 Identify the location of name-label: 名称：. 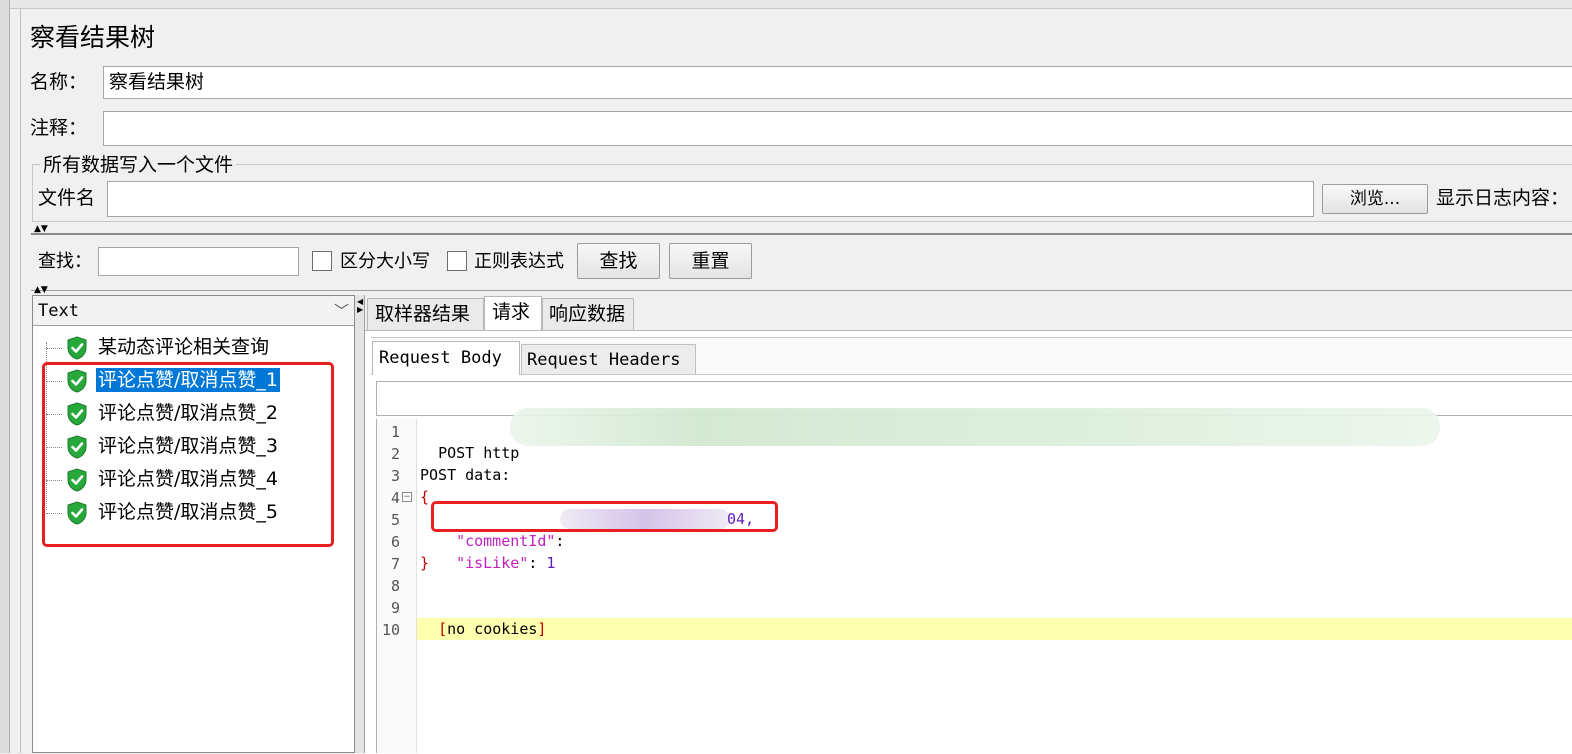
(59, 82).